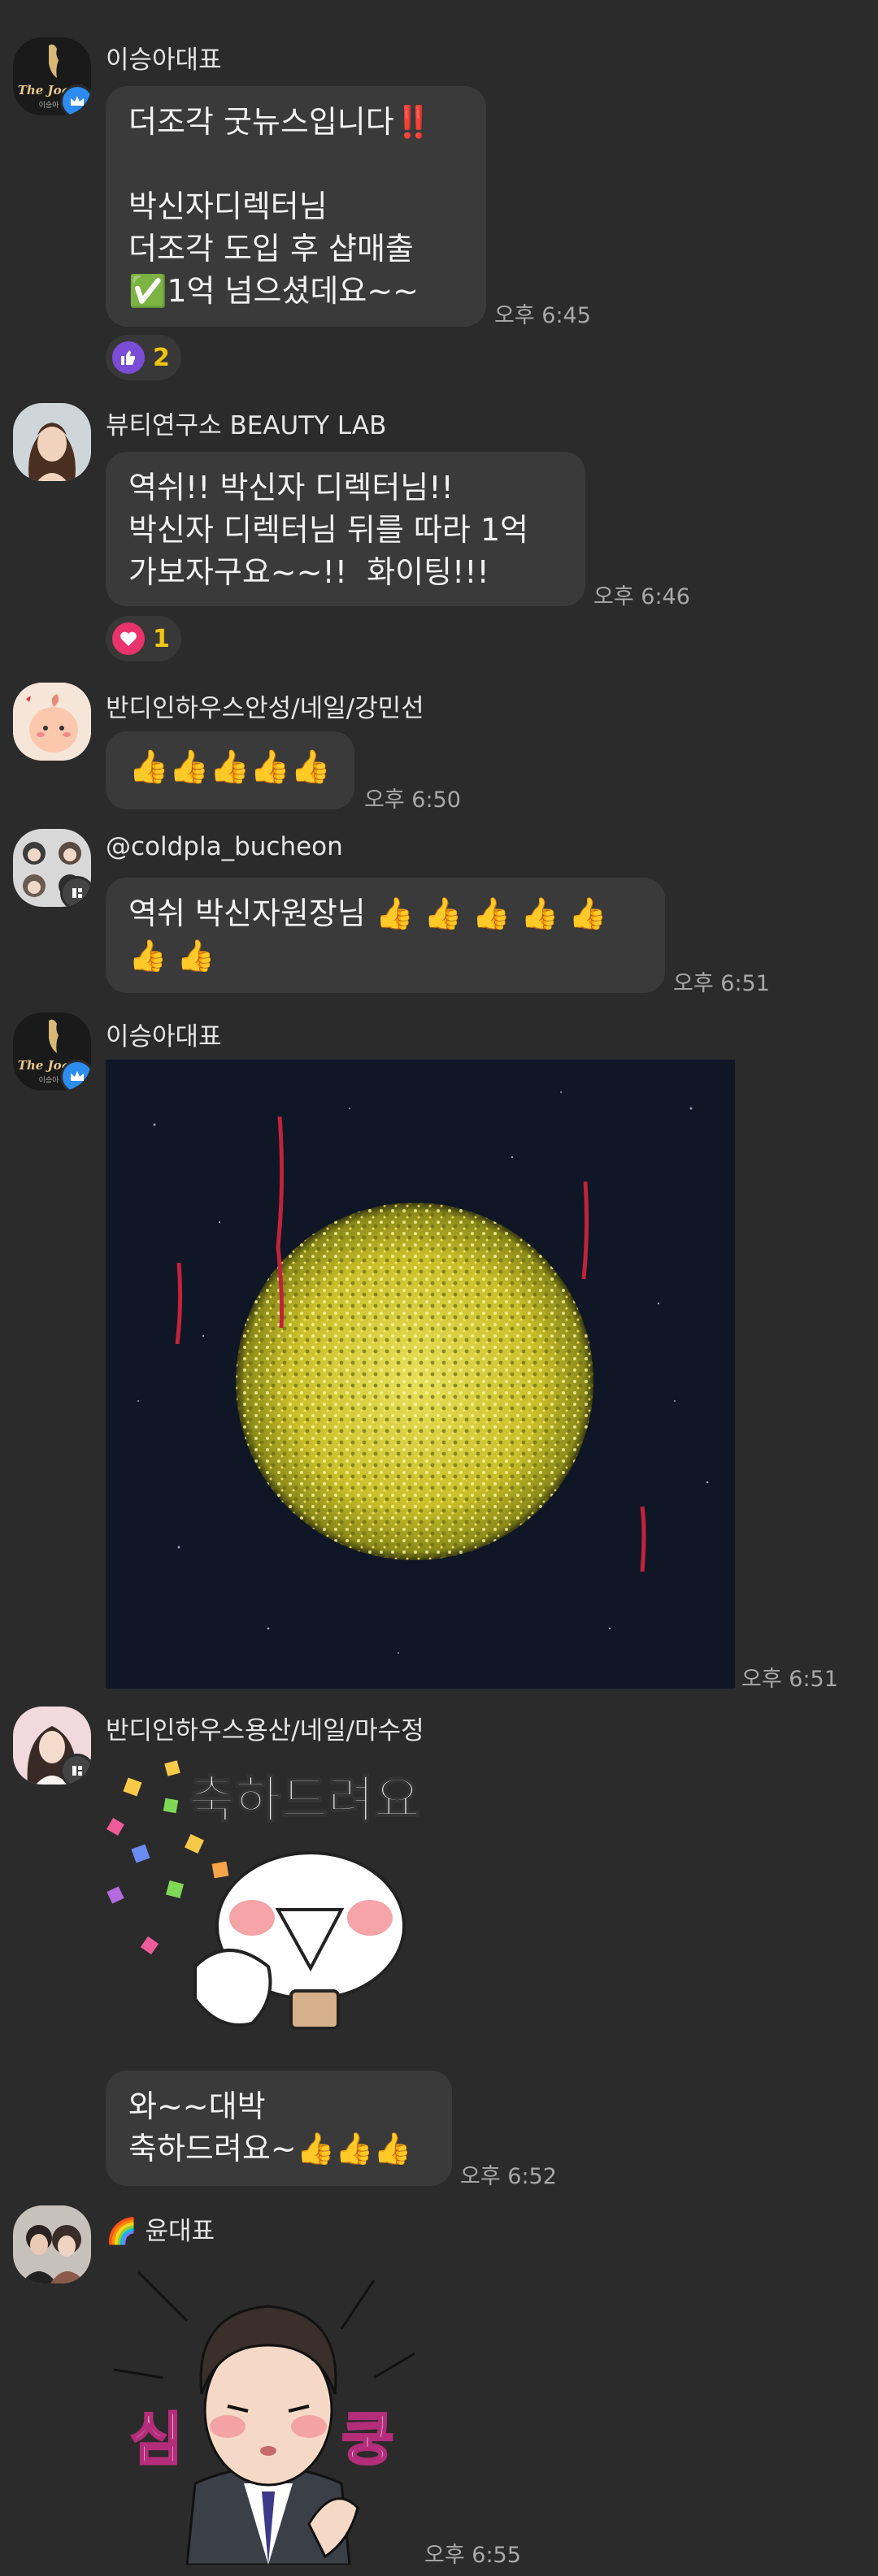 The image size is (878, 2576). I want to click on message-bubble: 와~~대박 축하드려요~👍👍👍, so click(279, 2128).